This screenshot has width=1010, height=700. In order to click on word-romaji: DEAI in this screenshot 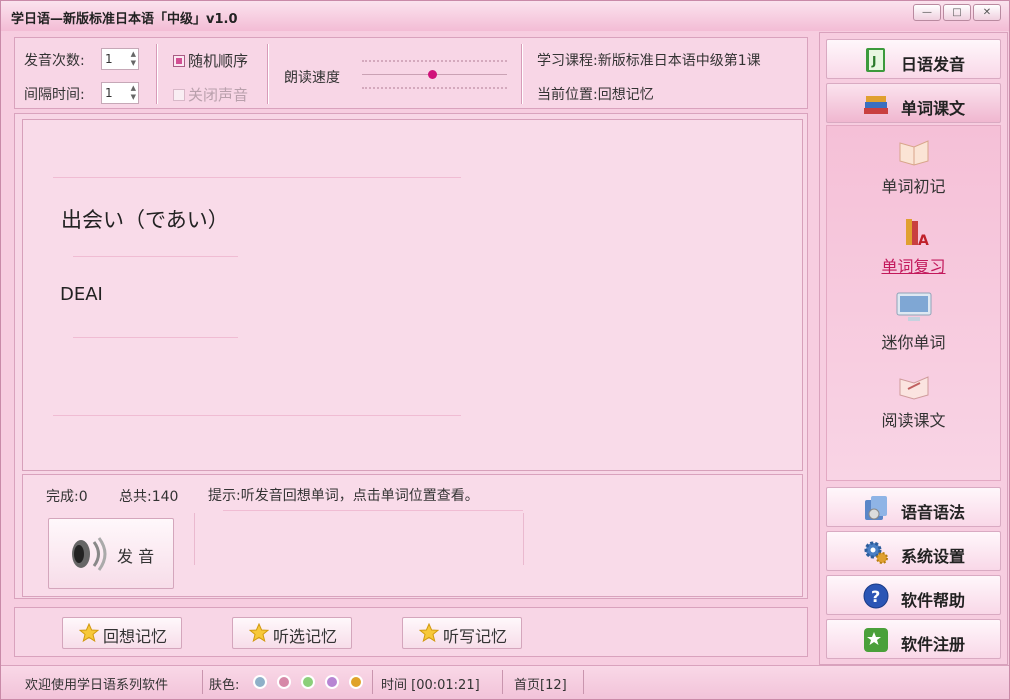, I will do `click(81, 294)`.